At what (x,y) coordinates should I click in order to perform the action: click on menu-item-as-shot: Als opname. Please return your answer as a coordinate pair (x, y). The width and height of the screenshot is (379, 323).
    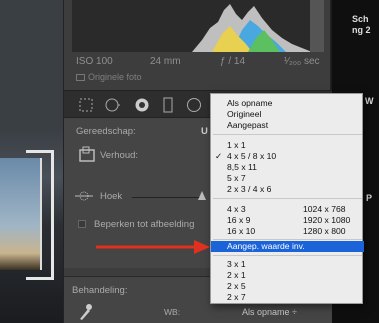
    Looking at the image, I should click on (287, 103).